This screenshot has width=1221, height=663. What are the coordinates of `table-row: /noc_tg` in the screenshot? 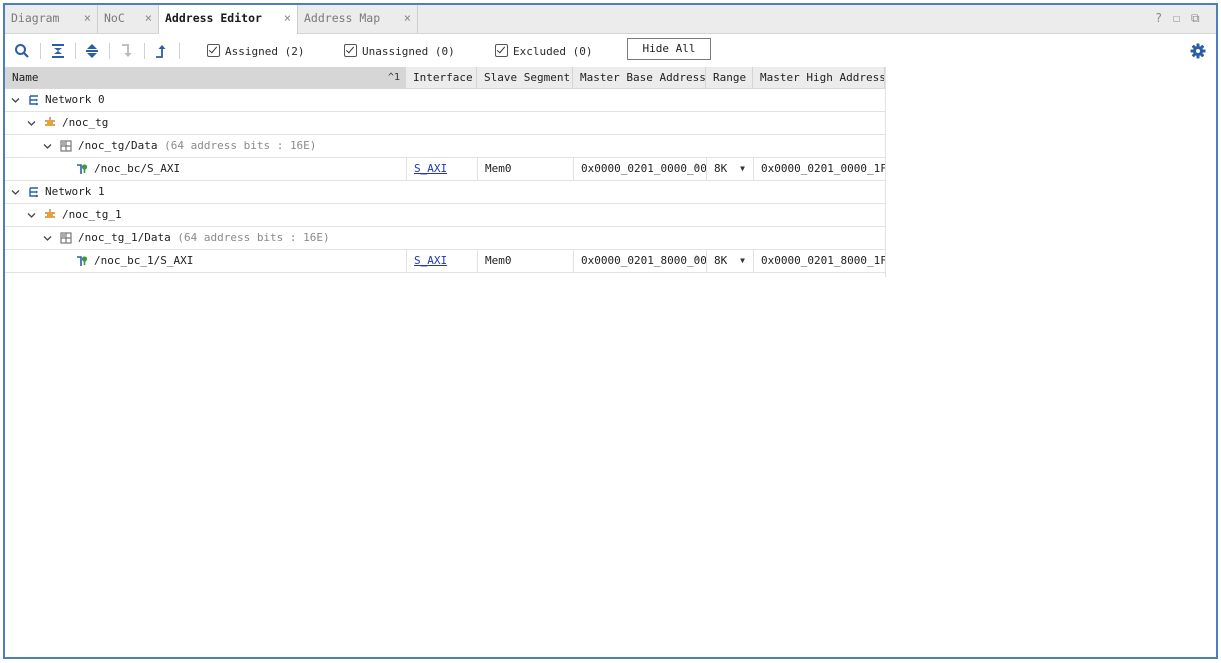 It's located at (445, 123).